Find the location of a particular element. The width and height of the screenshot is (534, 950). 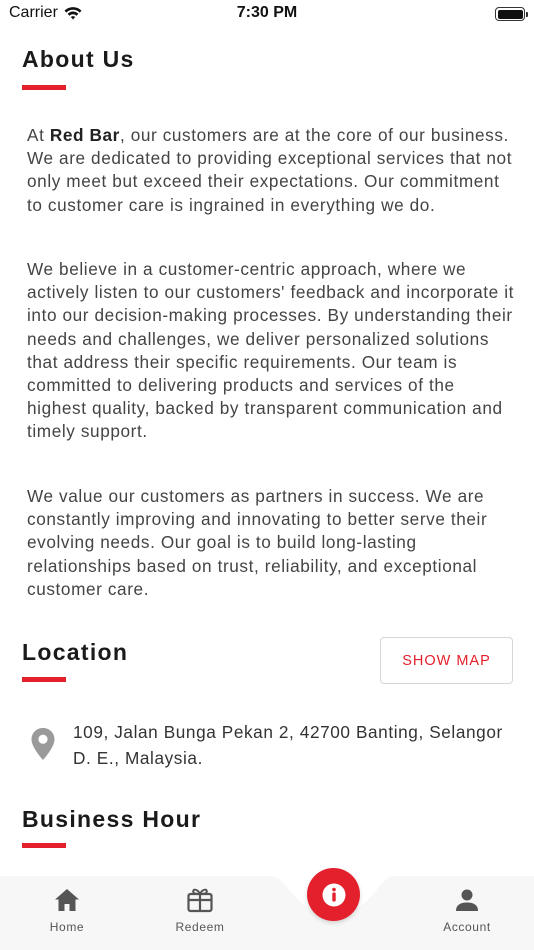

location-underline is located at coordinates (44, 679).